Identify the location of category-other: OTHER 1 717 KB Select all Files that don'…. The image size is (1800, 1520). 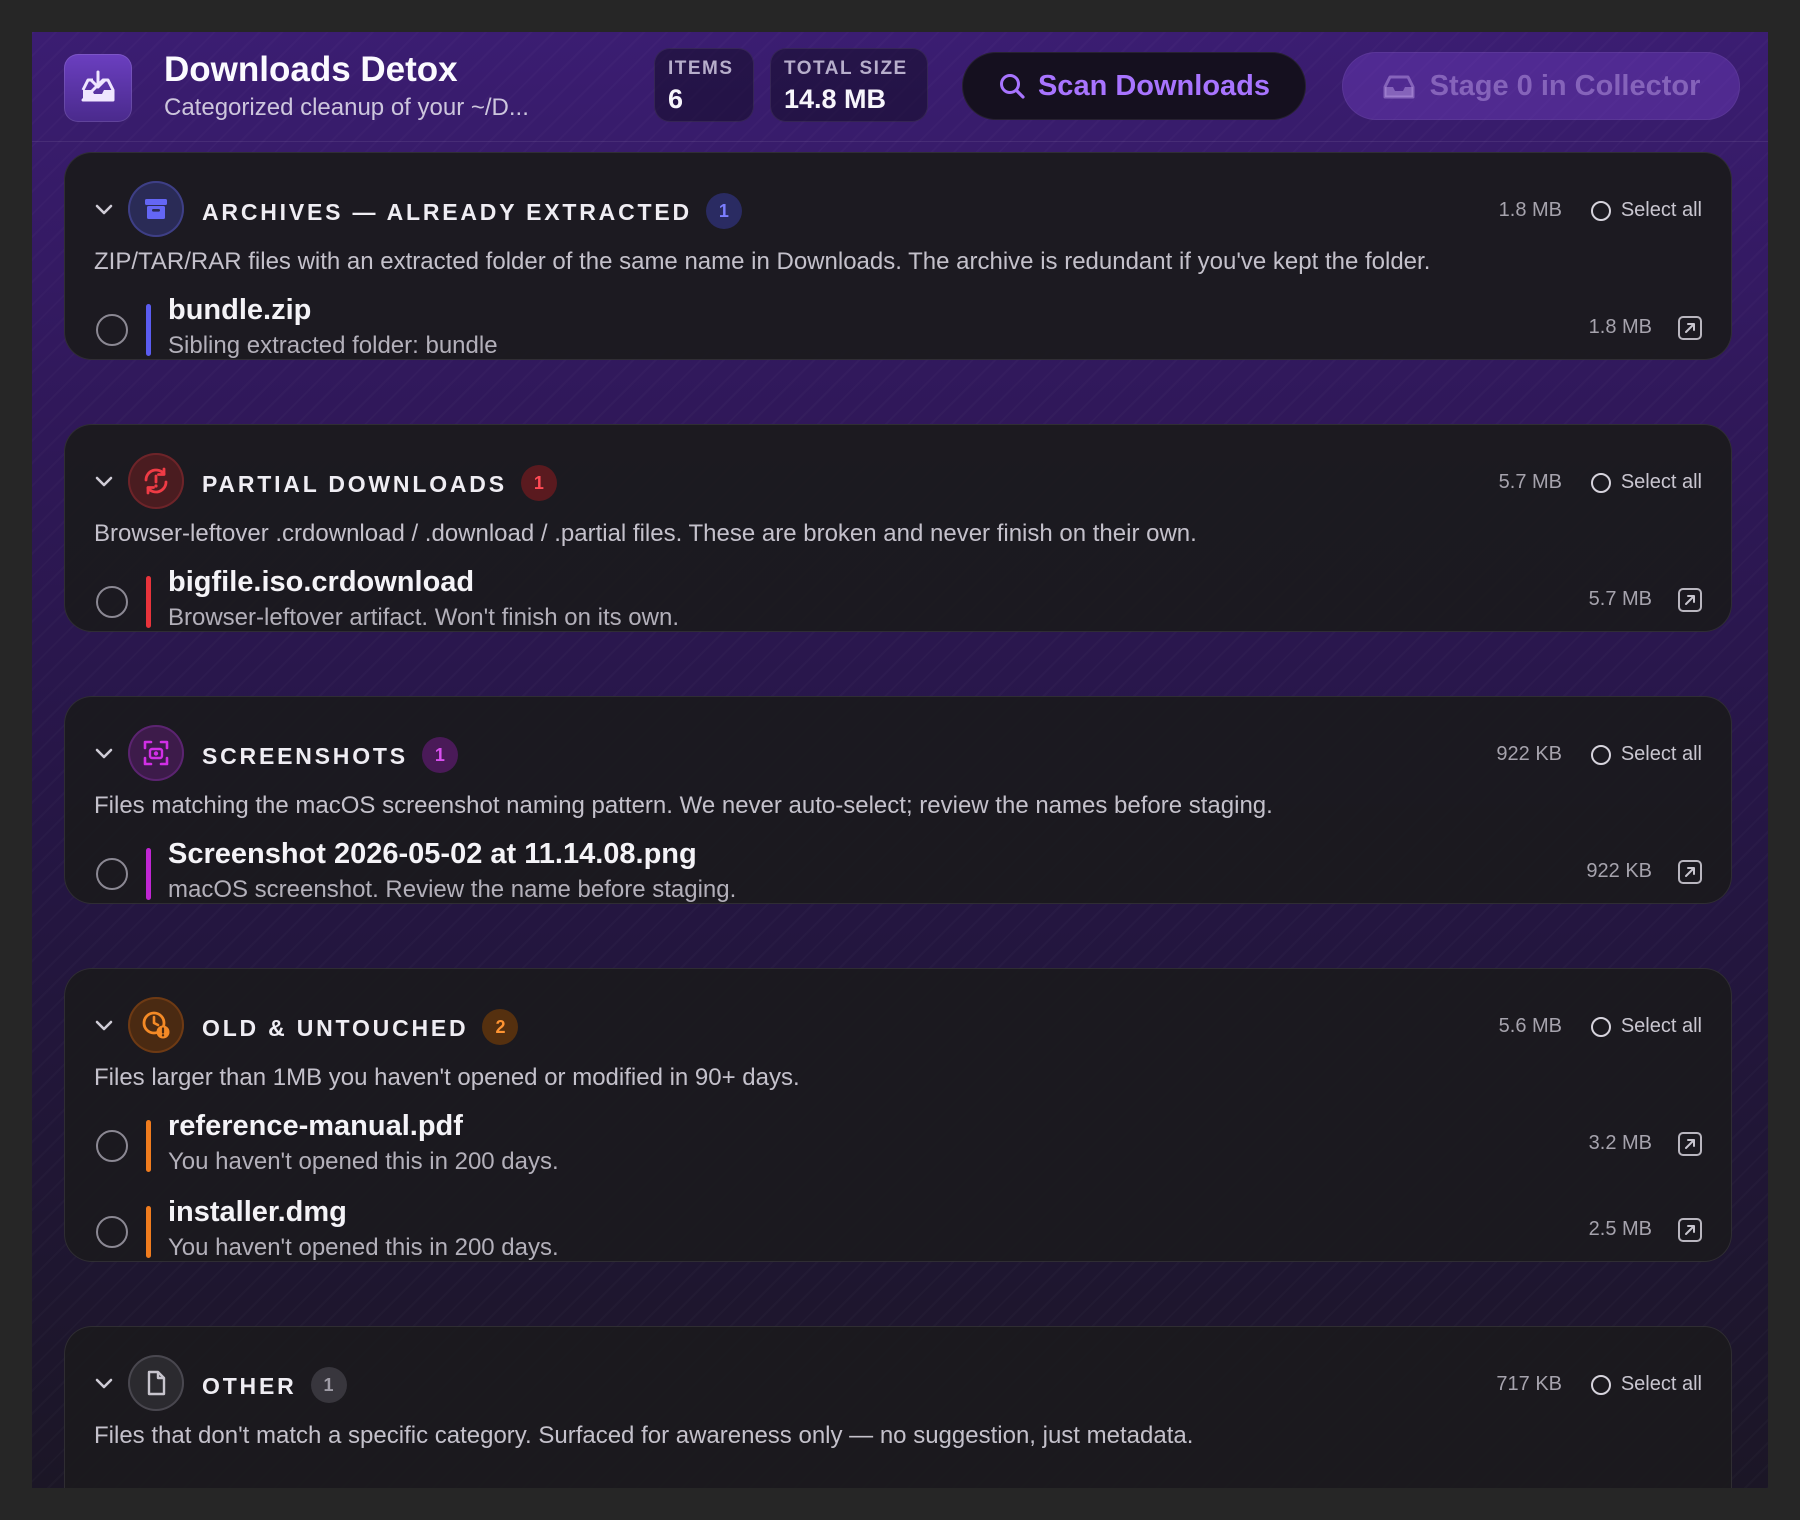
(898, 1407).